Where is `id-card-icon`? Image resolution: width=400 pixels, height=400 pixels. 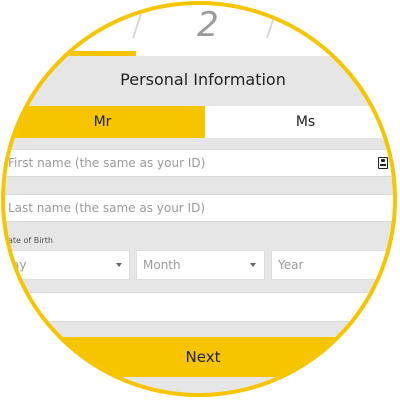 id-card-icon is located at coordinates (383, 163).